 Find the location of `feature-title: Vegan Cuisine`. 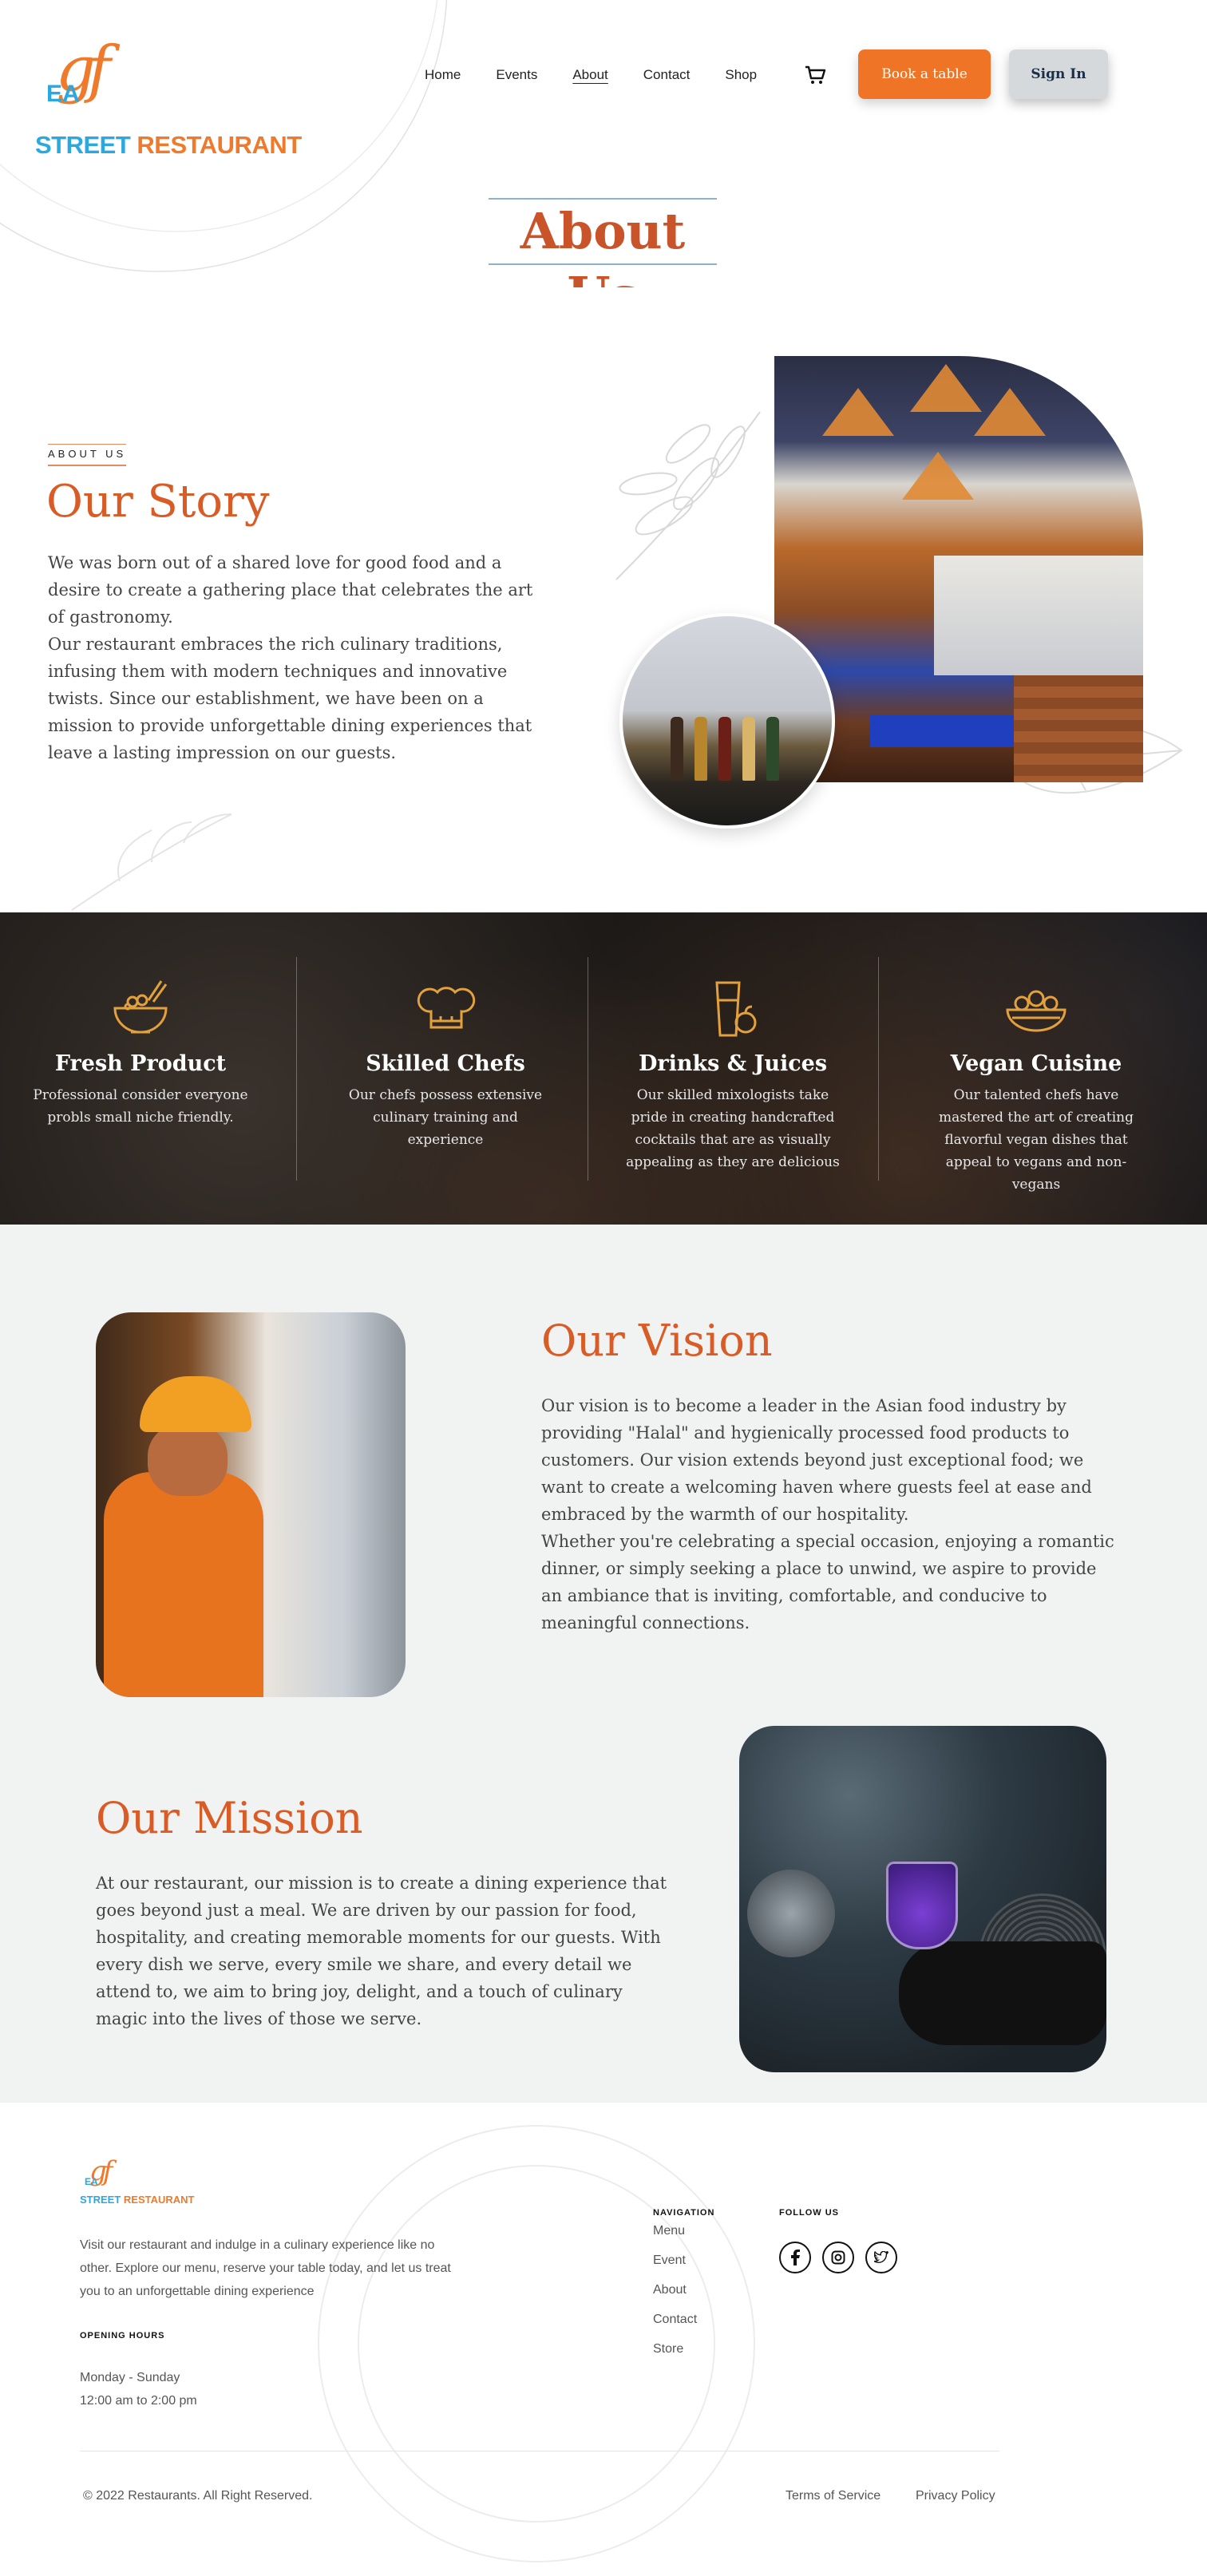

feature-title: Vegan Cuisine is located at coordinates (1036, 1063).